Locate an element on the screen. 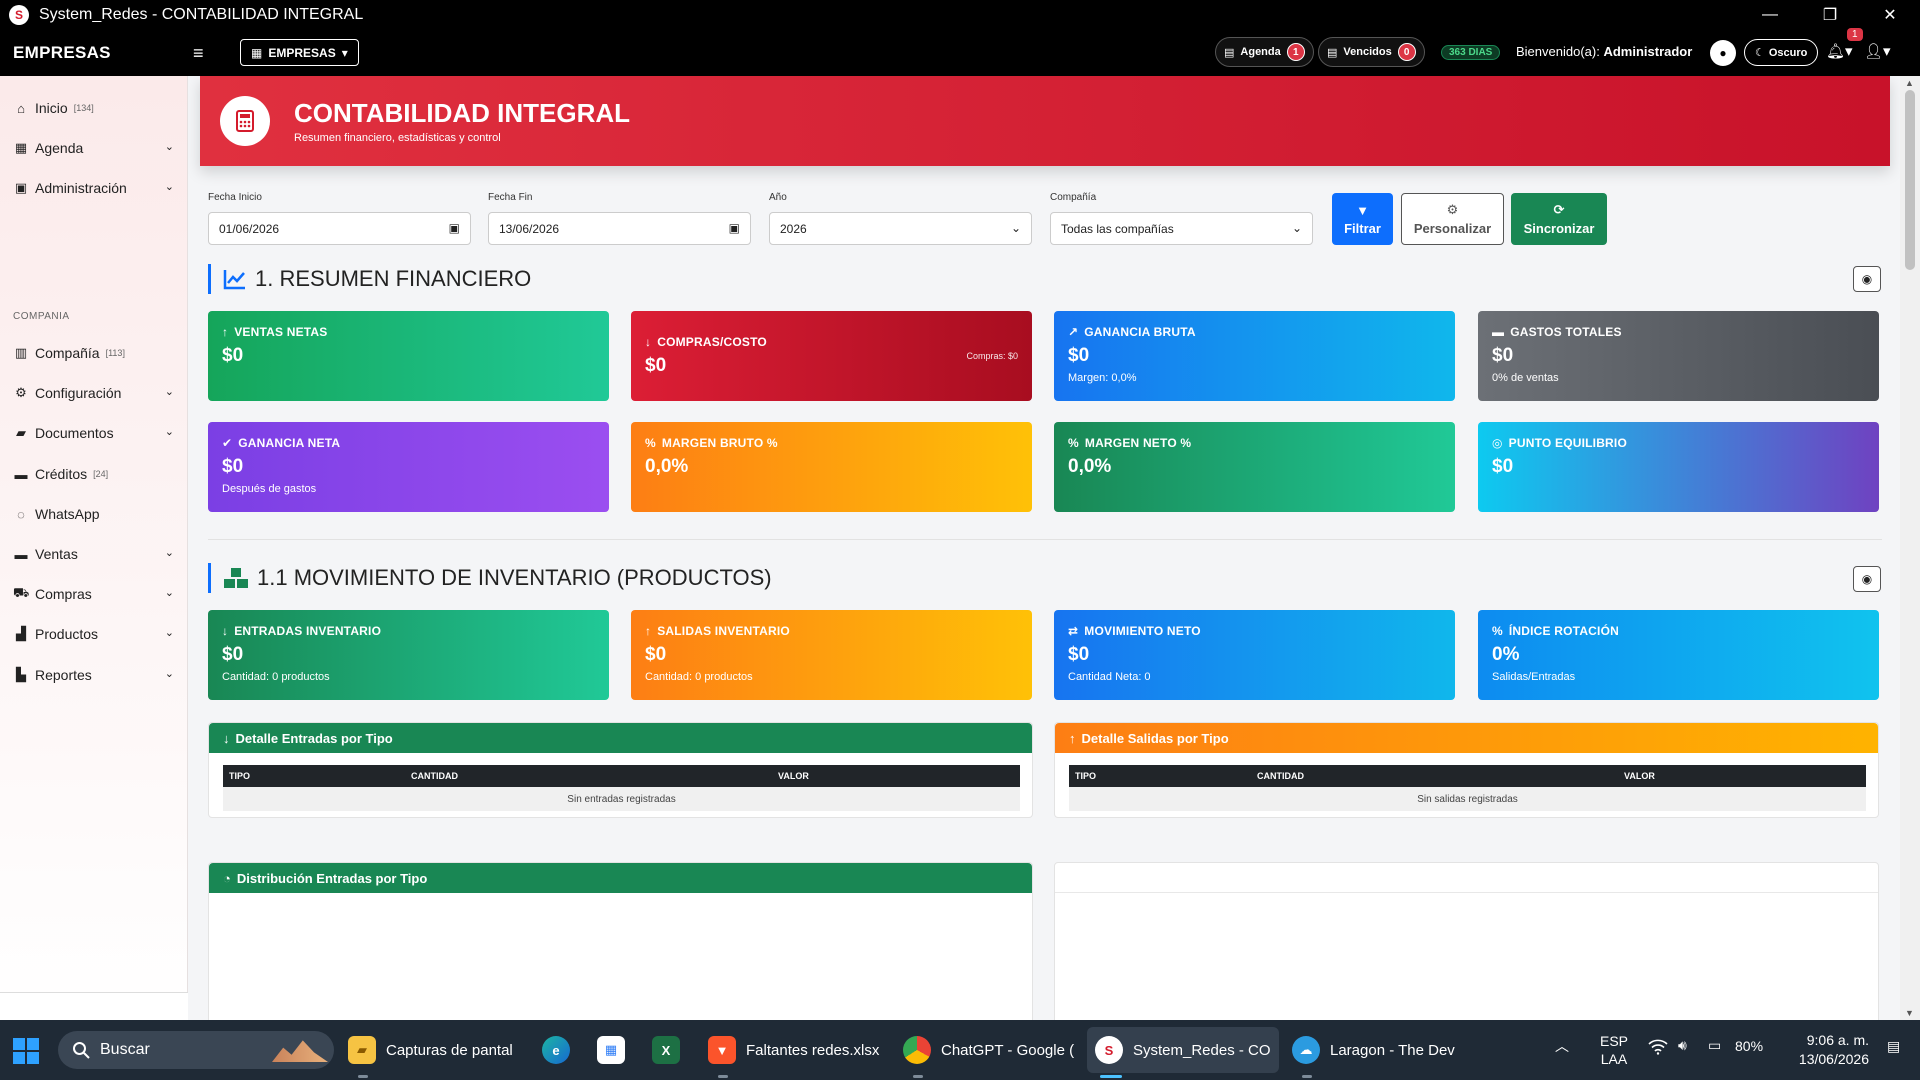 The image size is (1920, 1080). sidebar-section-label: COMPANIA is located at coordinates (41, 316).